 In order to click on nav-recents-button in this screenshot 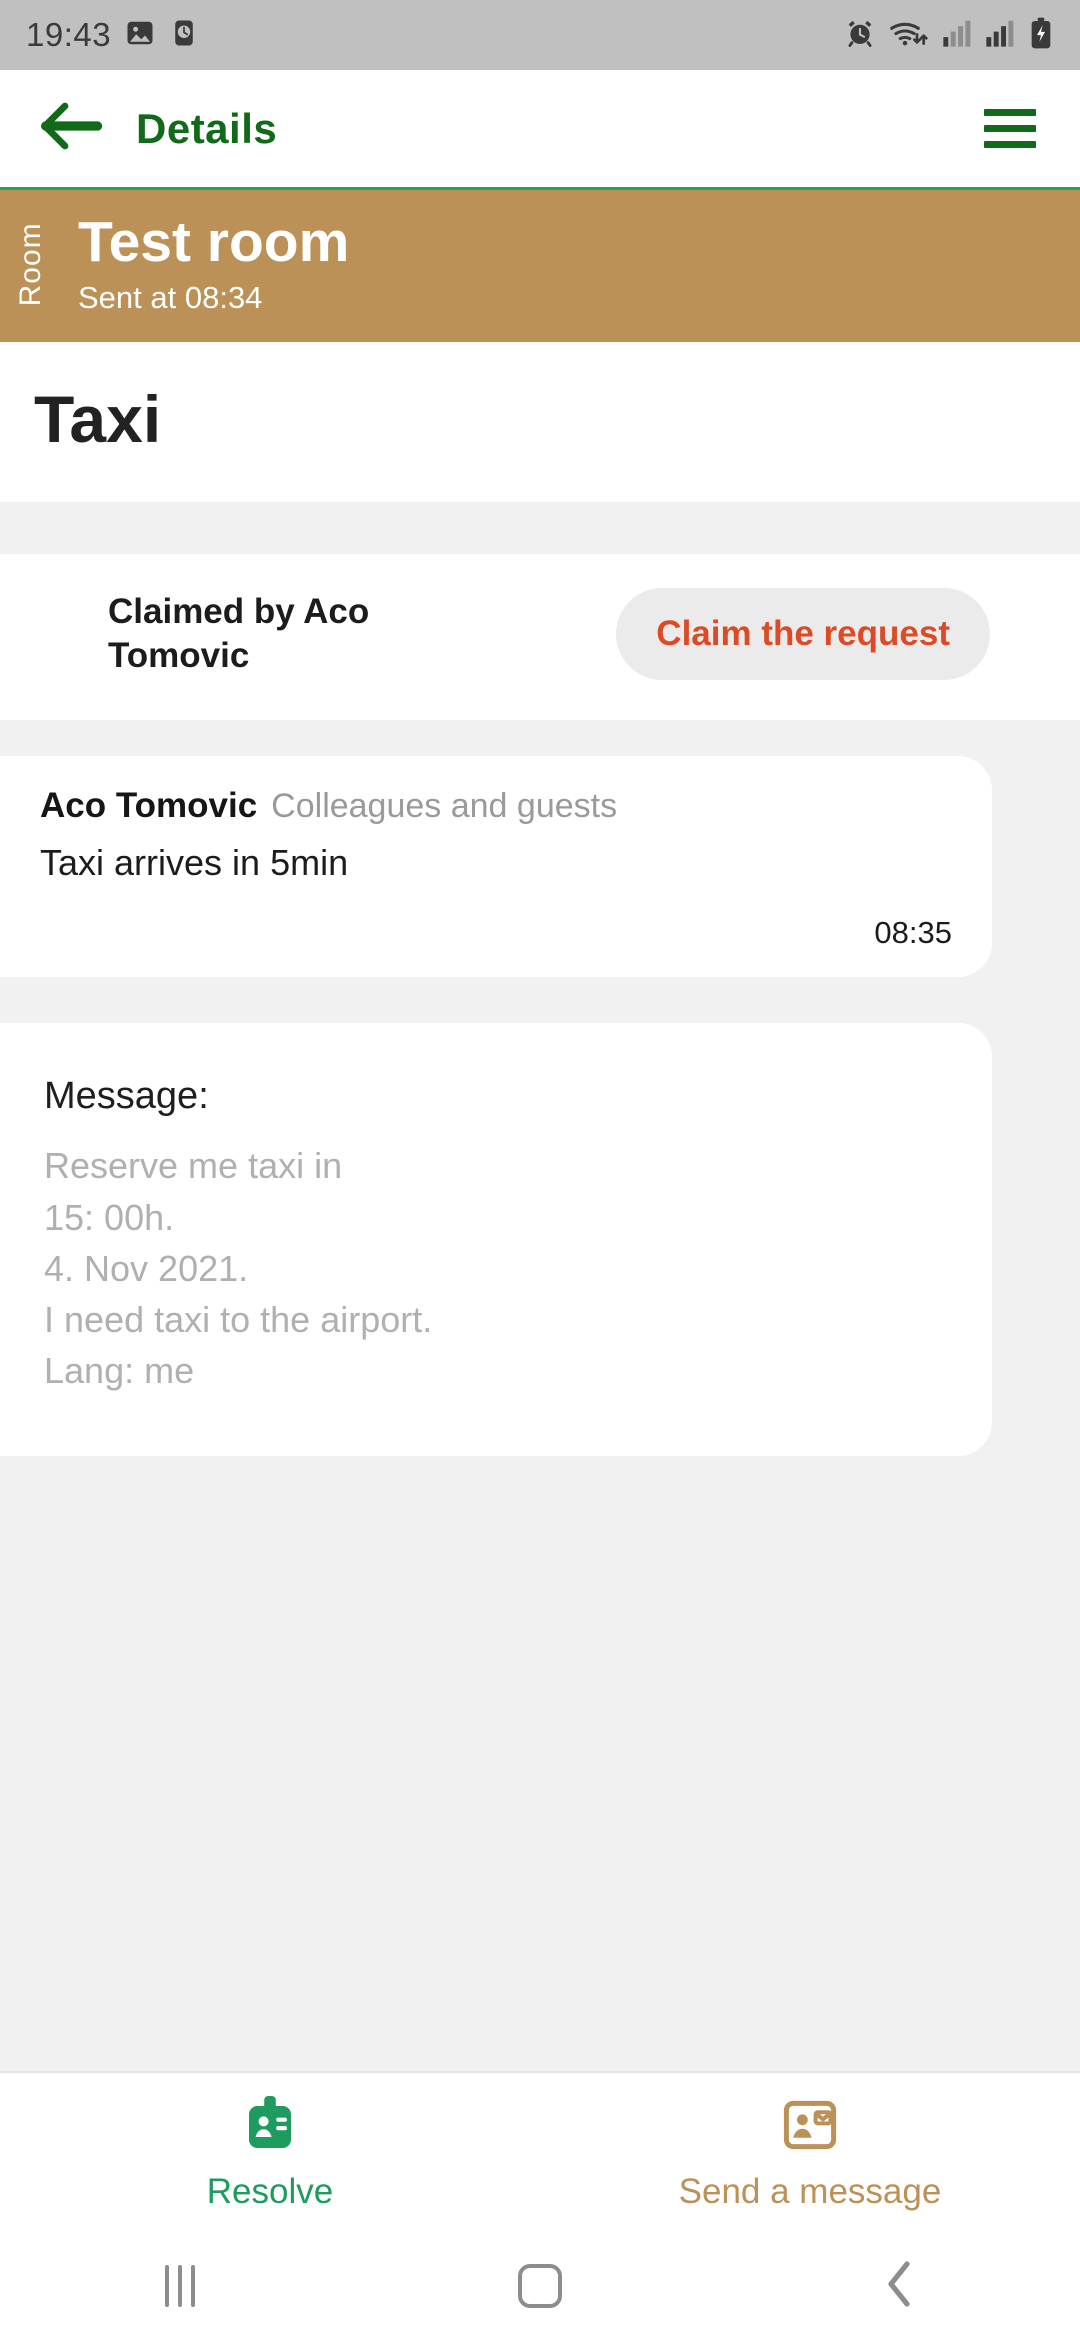, I will do `click(180, 2286)`.